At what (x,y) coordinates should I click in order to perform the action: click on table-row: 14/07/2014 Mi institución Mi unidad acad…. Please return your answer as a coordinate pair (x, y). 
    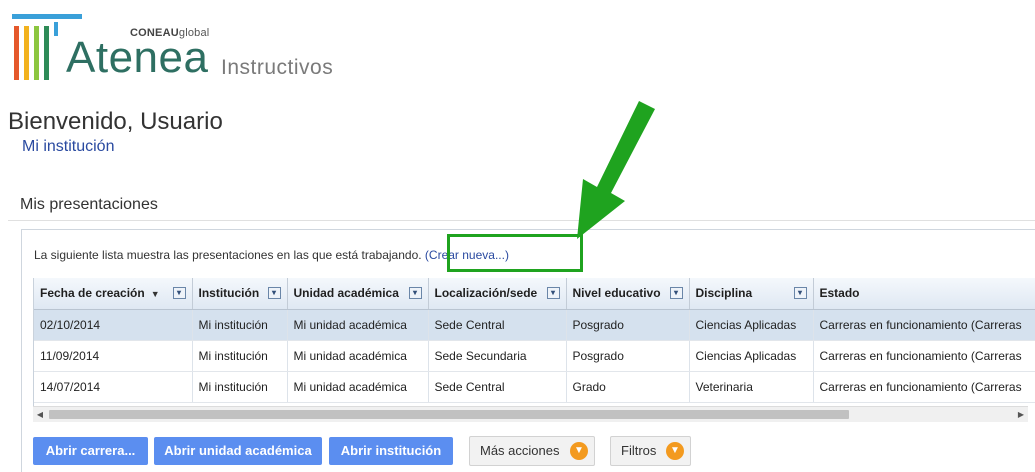
    Looking at the image, I should click on (534, 387).